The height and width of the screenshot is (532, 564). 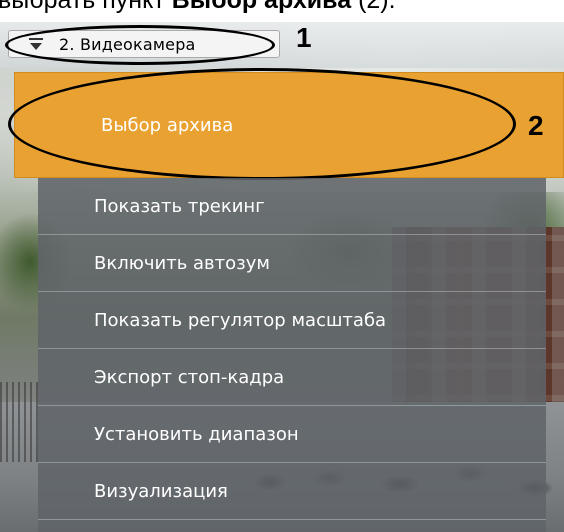 What do you see at coordinates (292, 263) in the screenshot?
I see `menu-item-enable-autozoom: Включить автозум` at bounding box center [292, 263].